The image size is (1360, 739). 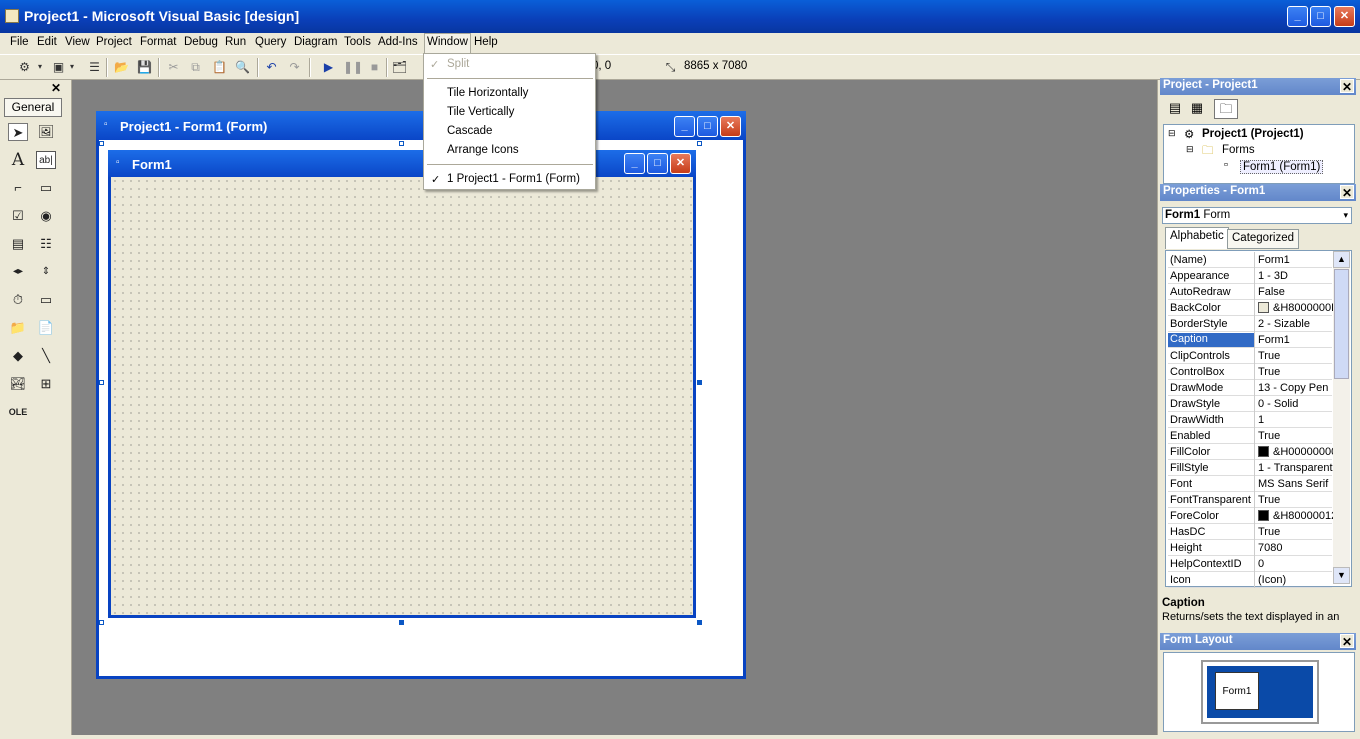 I want to click on property-grid-scrollbar: ▲ ▼, so click(x=1341, y=417).